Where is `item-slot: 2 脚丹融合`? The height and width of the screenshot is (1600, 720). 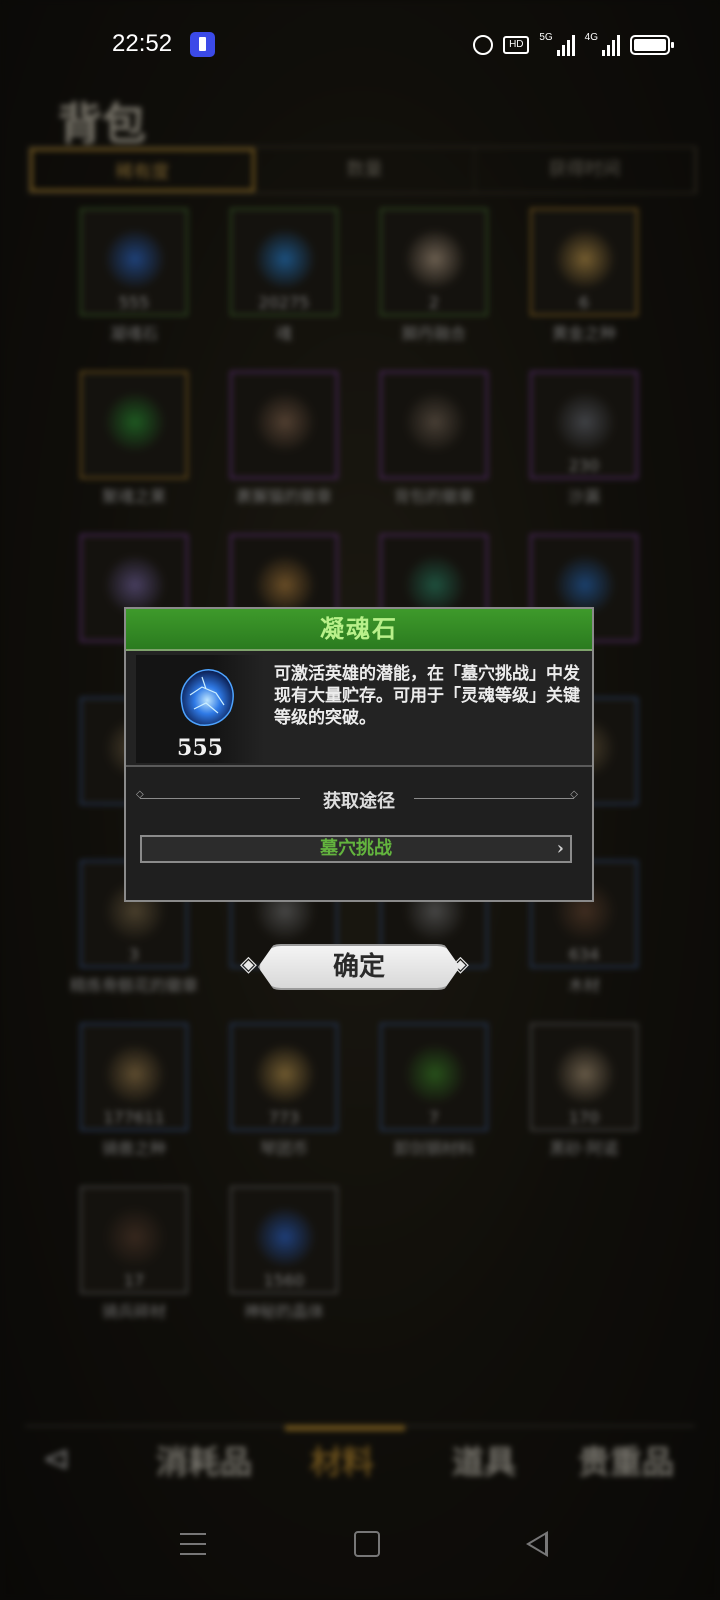 item-slot: 2 脚丹融合 is located at coordinates (434, 275).